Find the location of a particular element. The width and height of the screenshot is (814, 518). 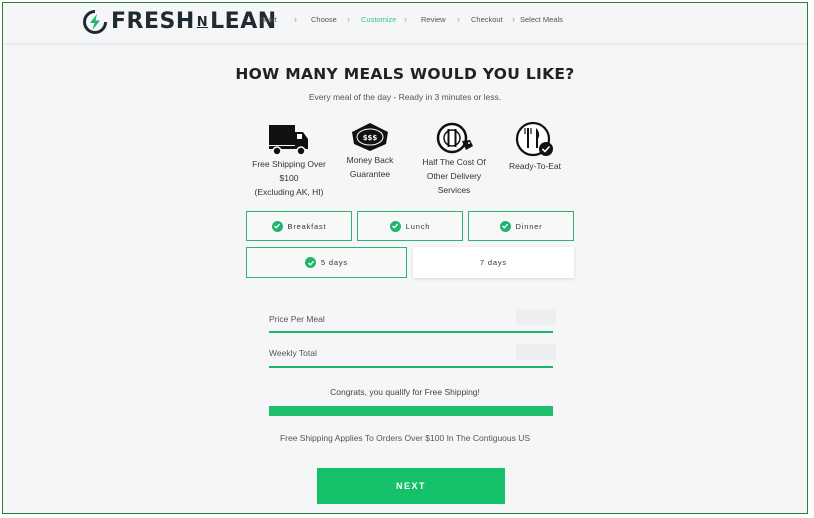

feature-line: Services is located at coordinates (454, 190).